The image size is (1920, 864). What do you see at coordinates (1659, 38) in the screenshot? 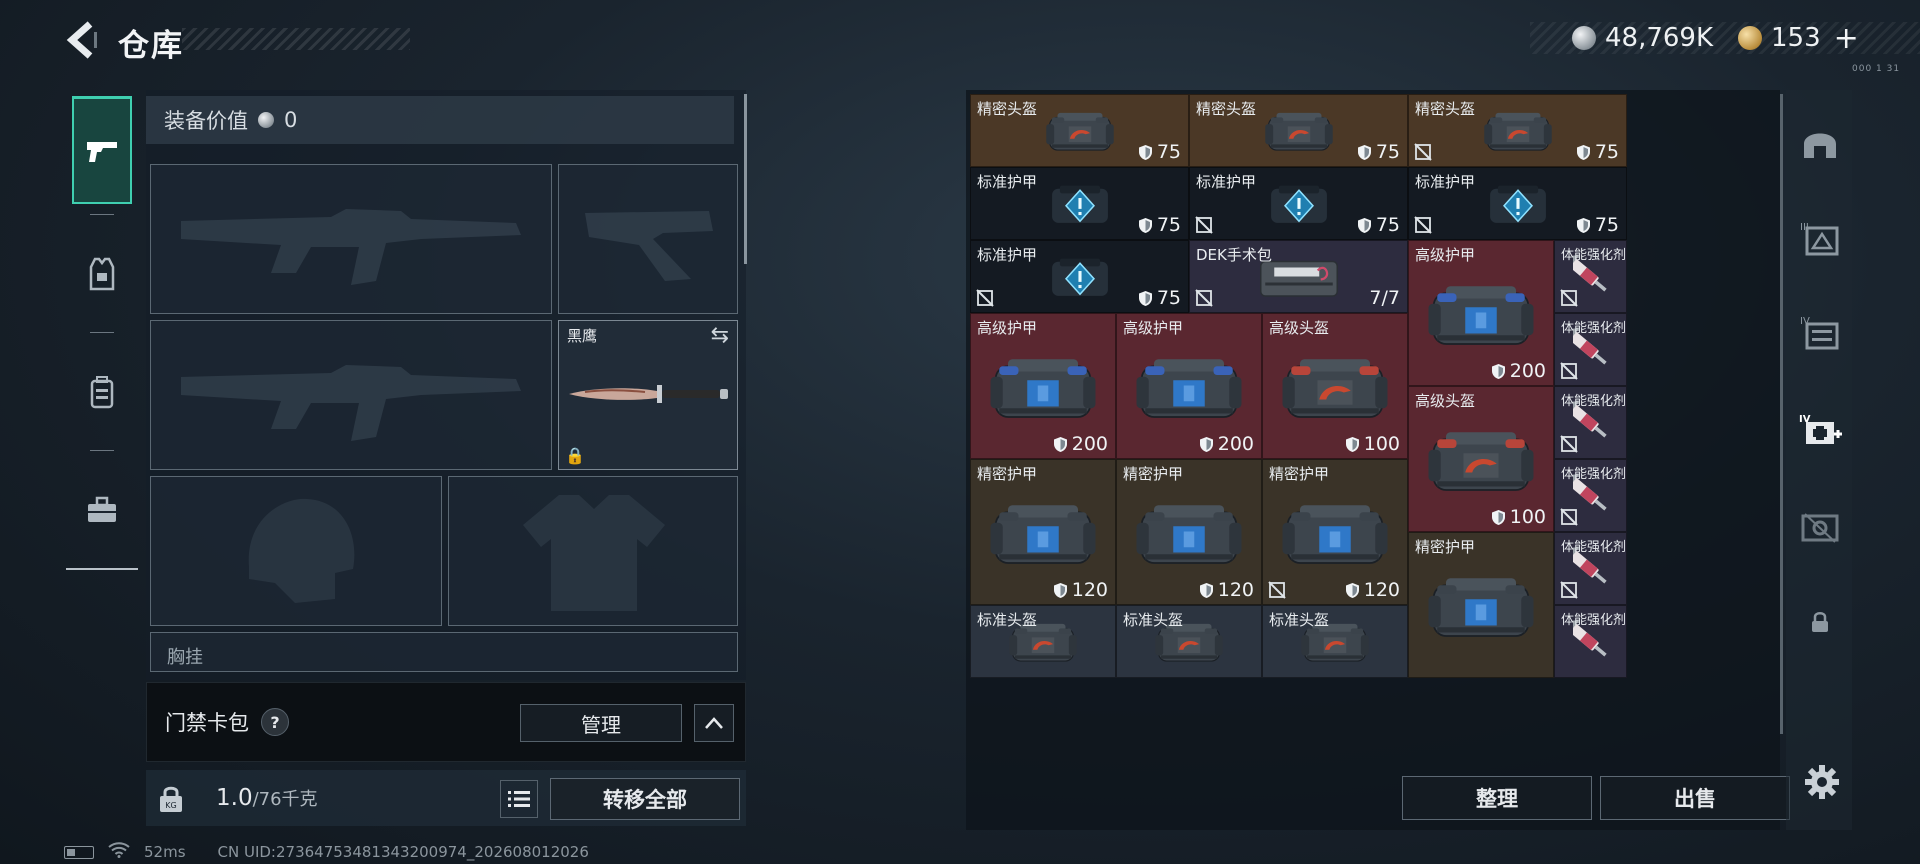
I see `silver-amount: 48,769K` at bounding box center [1659, 38].